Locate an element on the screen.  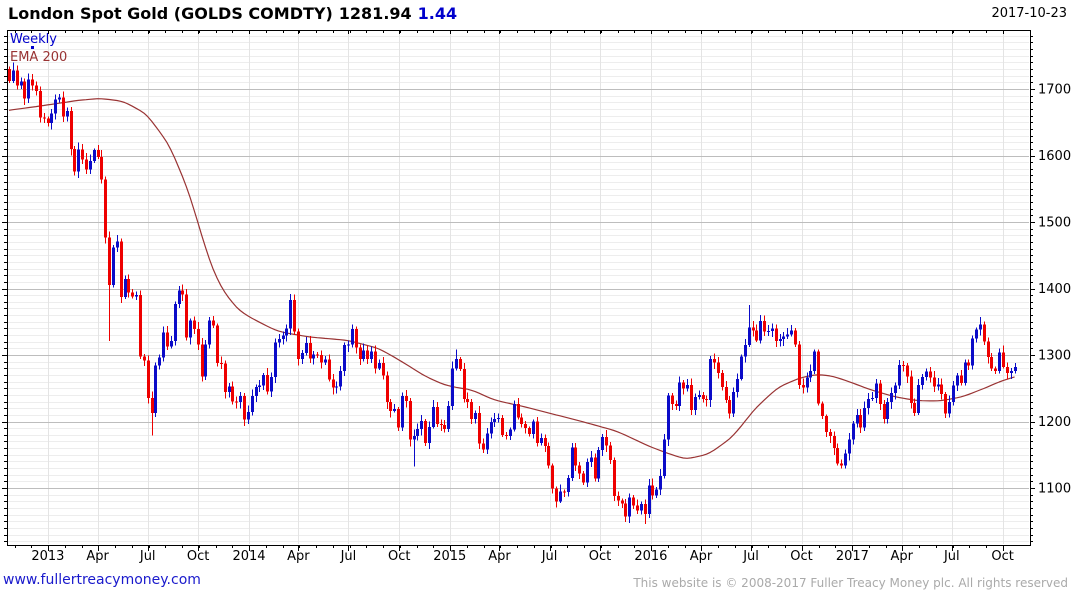
svg-text: 2014 is located at coordinates (248, 556).